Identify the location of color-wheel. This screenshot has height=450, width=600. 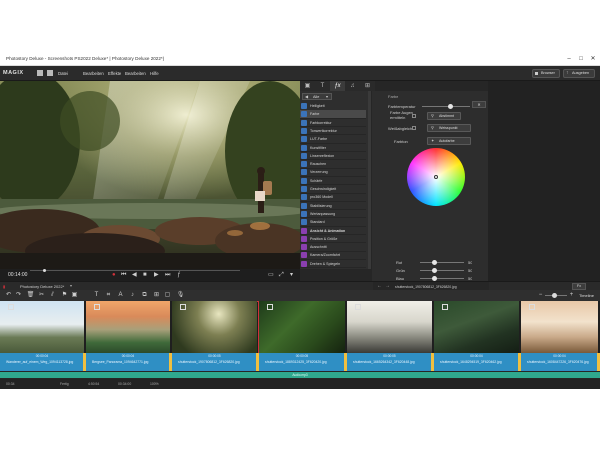
(436, 177).